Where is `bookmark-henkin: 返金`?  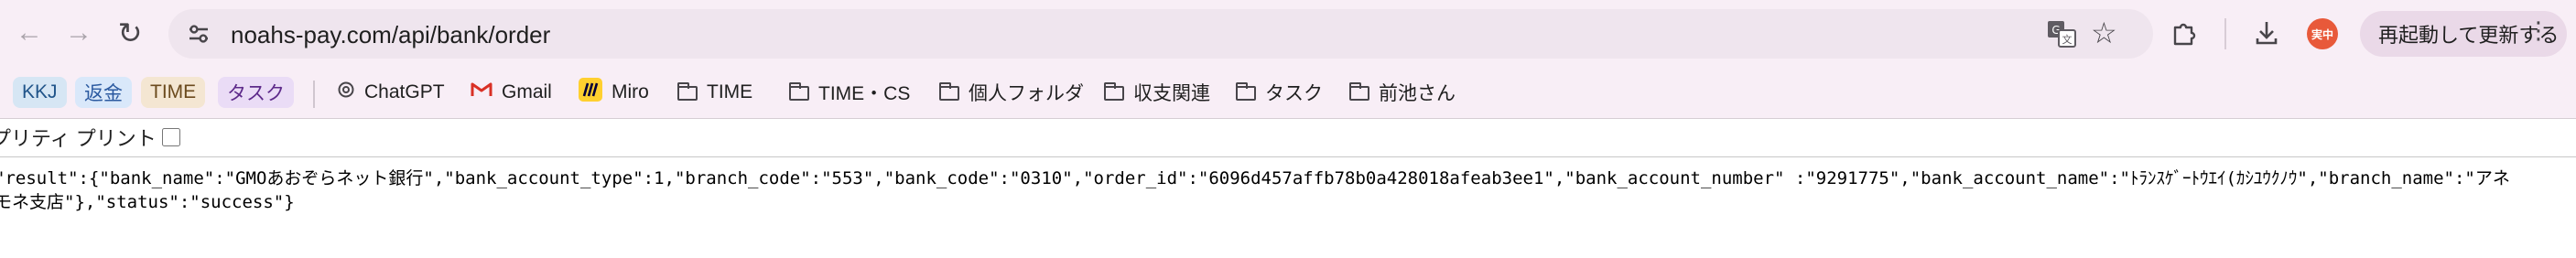 bookmark-henkin: 返金 is located at coordinates (104, 92).